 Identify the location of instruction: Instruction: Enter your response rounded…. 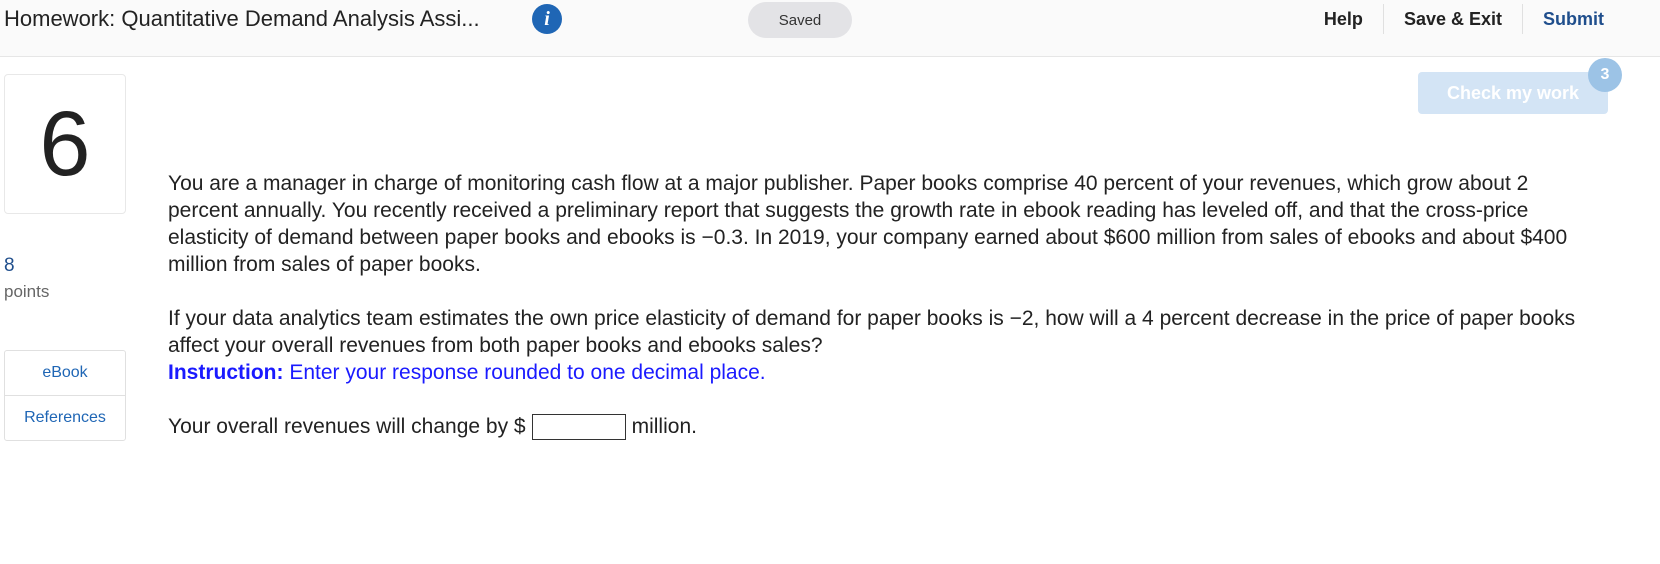
(878, 372).